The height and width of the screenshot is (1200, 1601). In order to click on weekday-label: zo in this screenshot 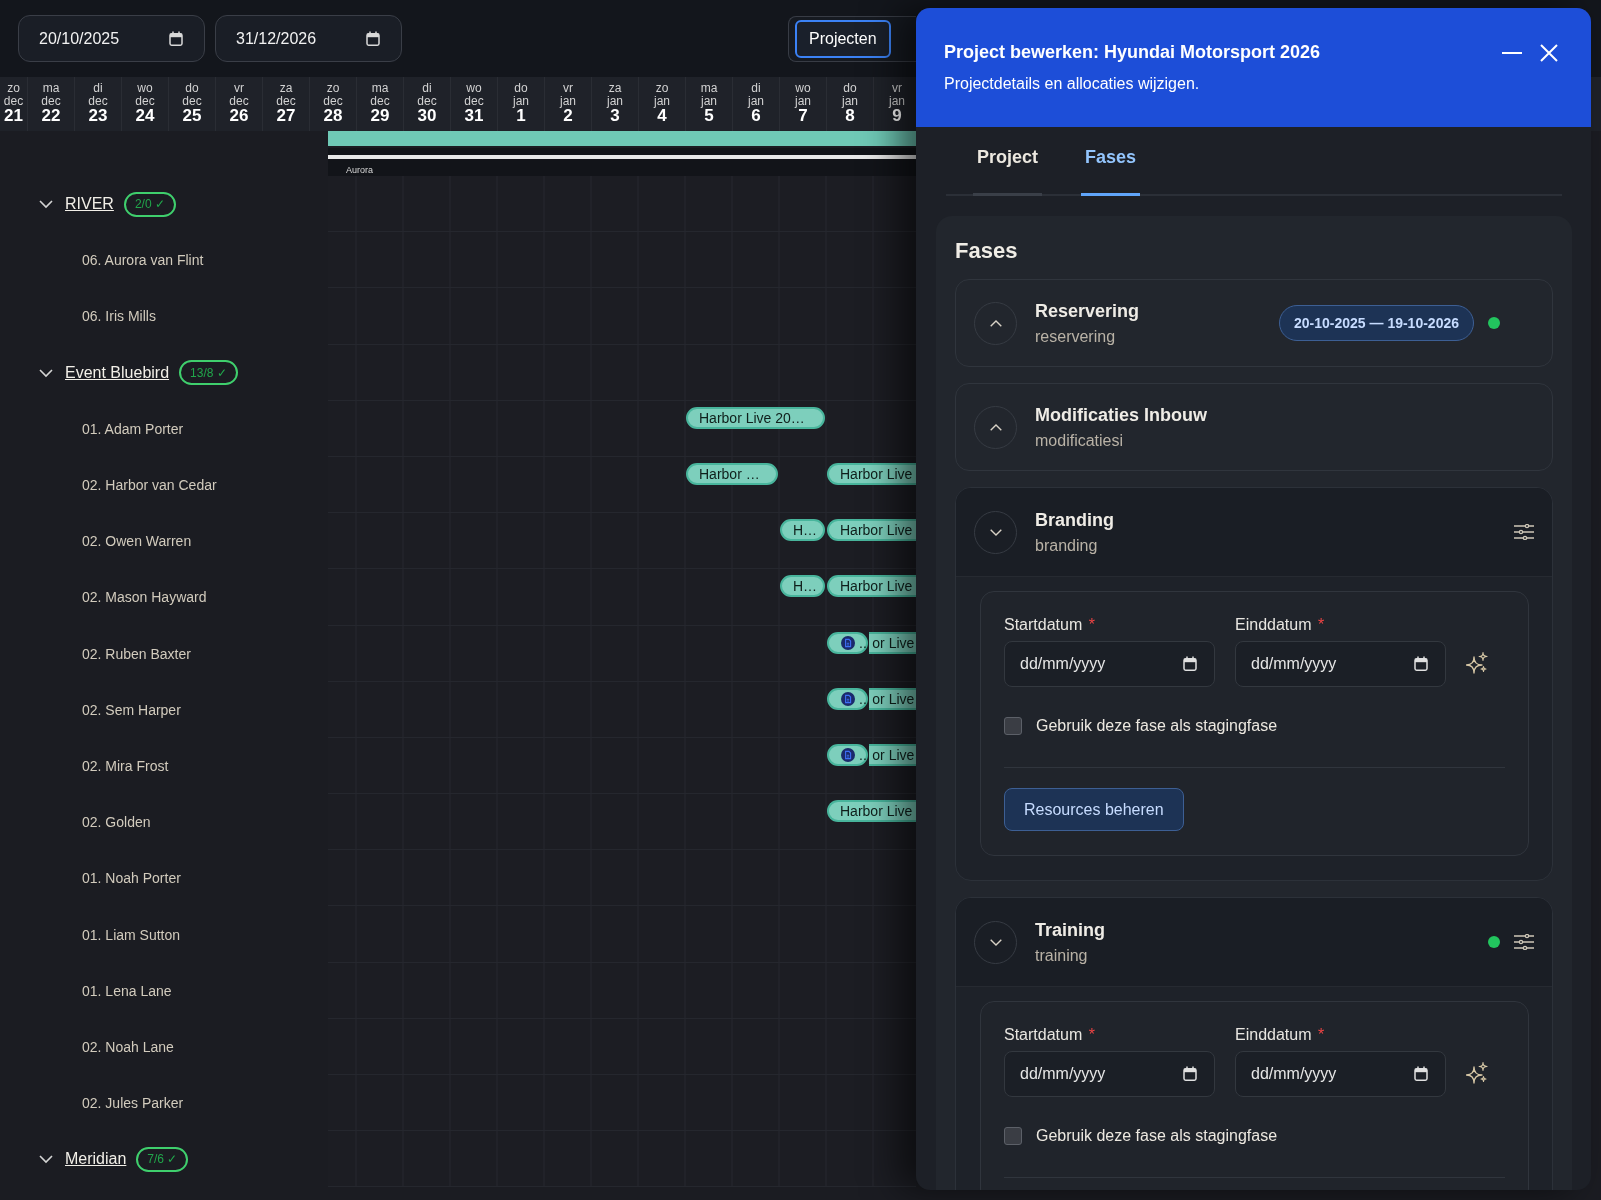, I will do `click(662, 88)`.